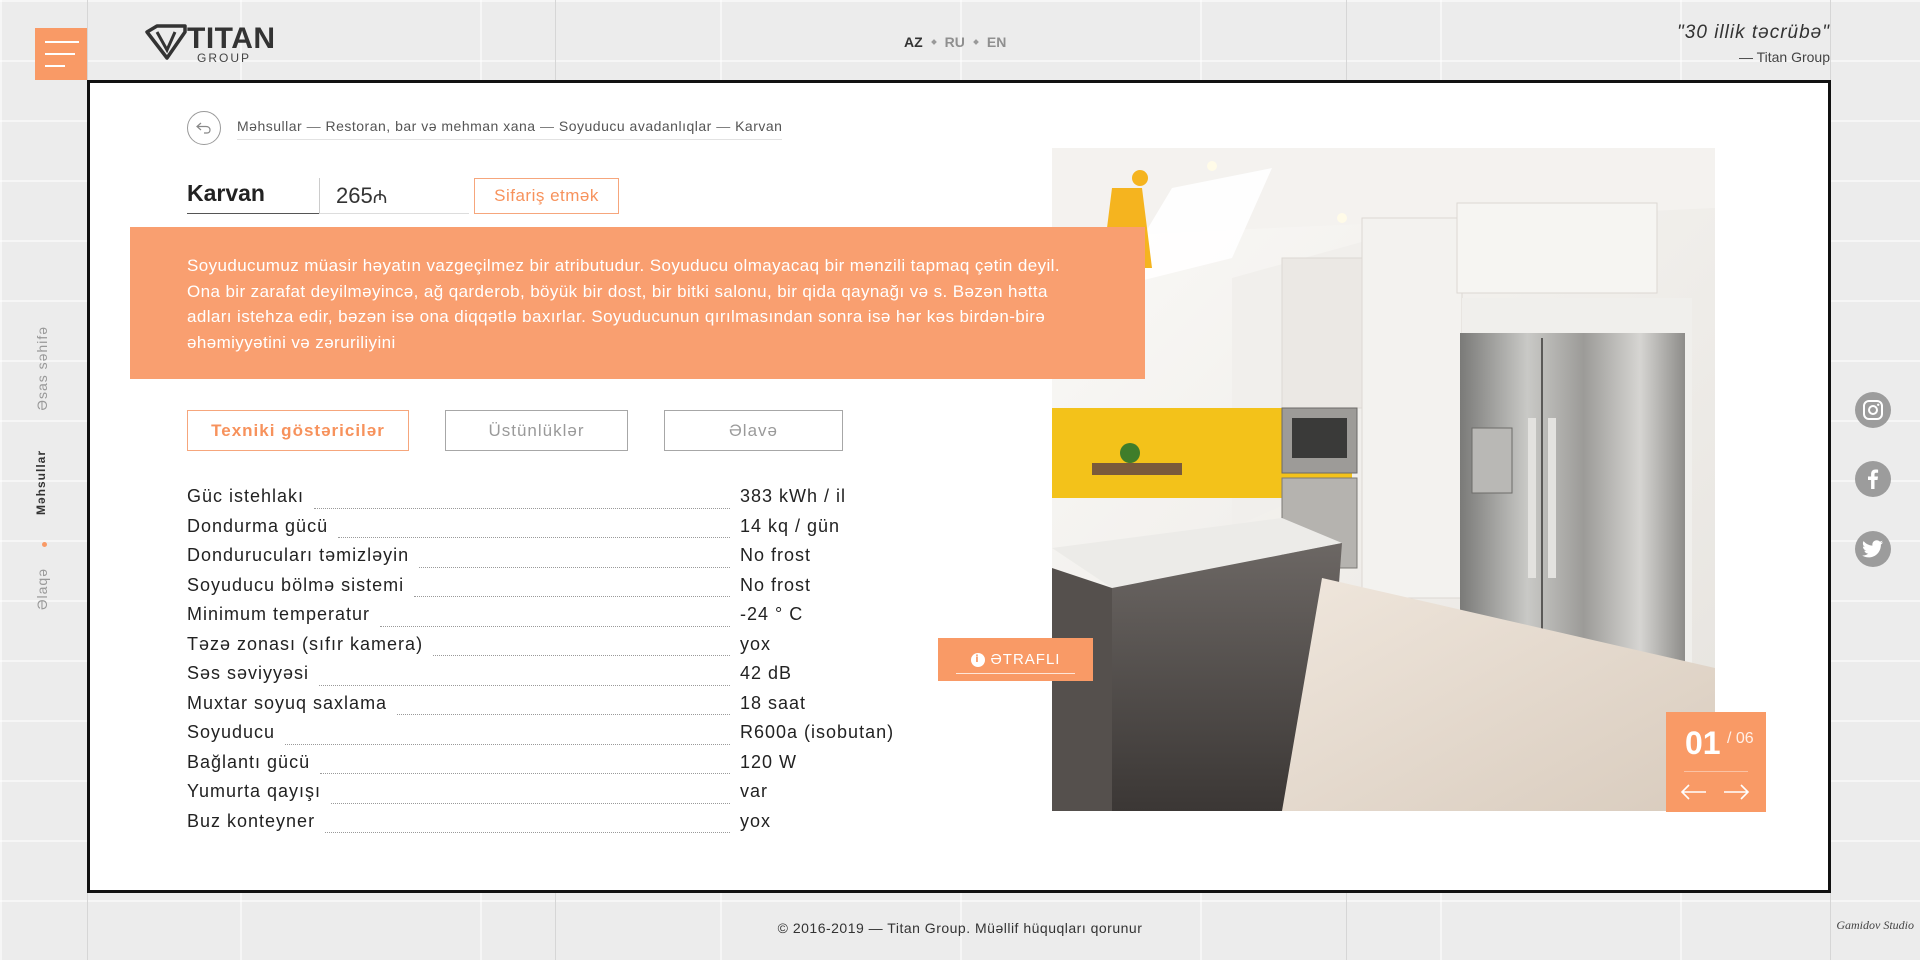 The image size is (1920, 960). What do you see at coordinates (552, 560) in the screenshot?
I see `spec-row: Dondurucuları təmizləyin No frost` at bounding box center [552, 560].